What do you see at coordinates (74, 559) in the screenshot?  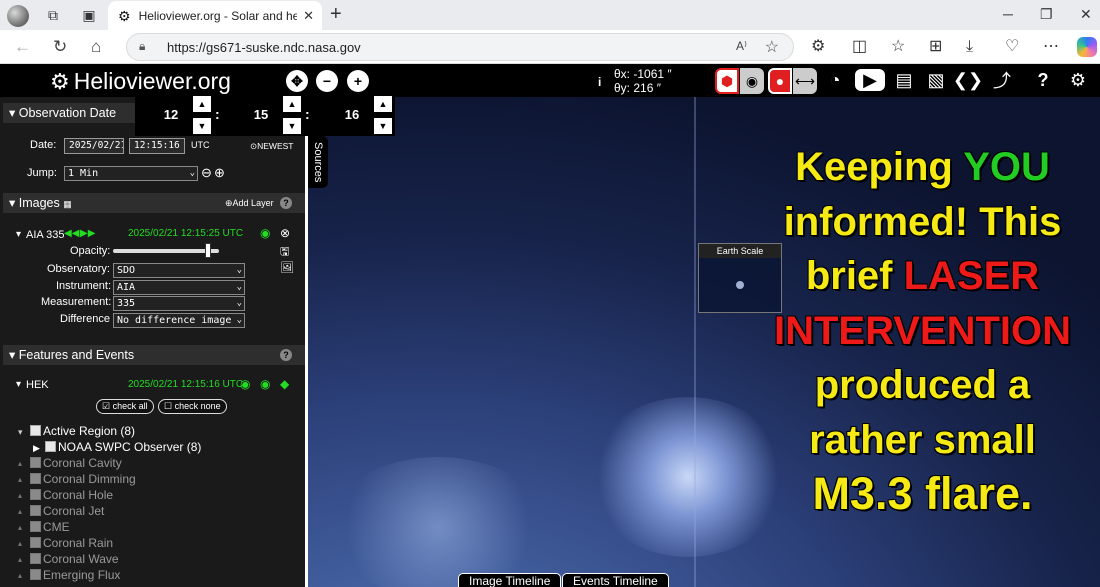 I see `event-coronal-wave: Coronal Wave` at bounding box center [74, 559].